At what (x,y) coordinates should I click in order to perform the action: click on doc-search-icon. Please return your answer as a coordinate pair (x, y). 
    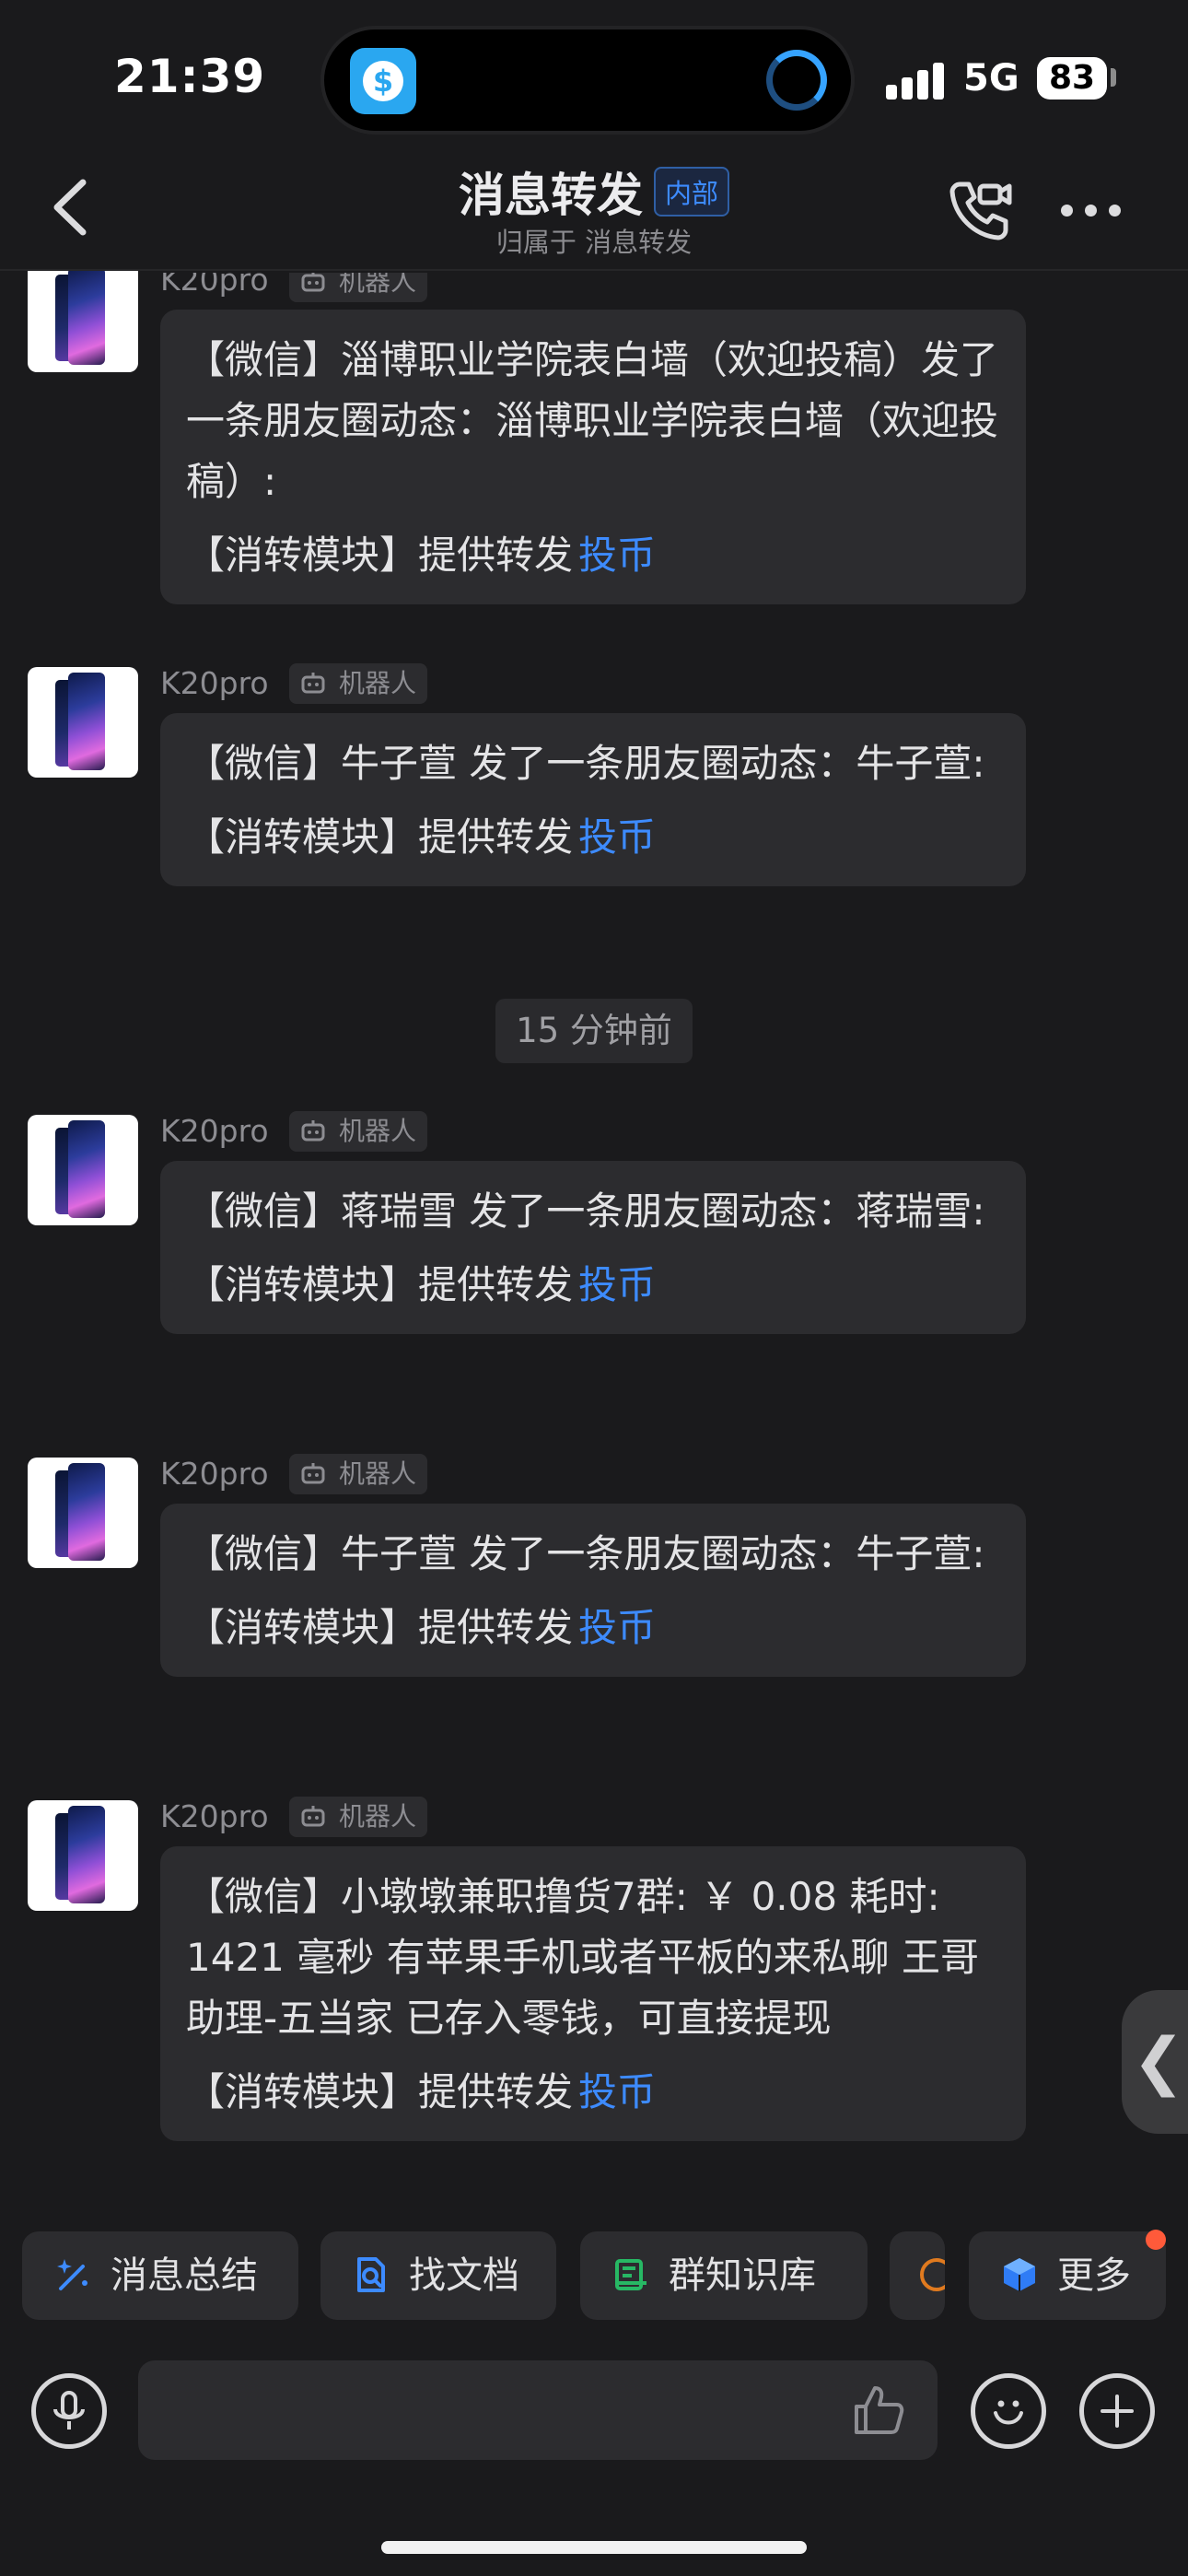
    Looking at the image, I should click on (371, 2274).